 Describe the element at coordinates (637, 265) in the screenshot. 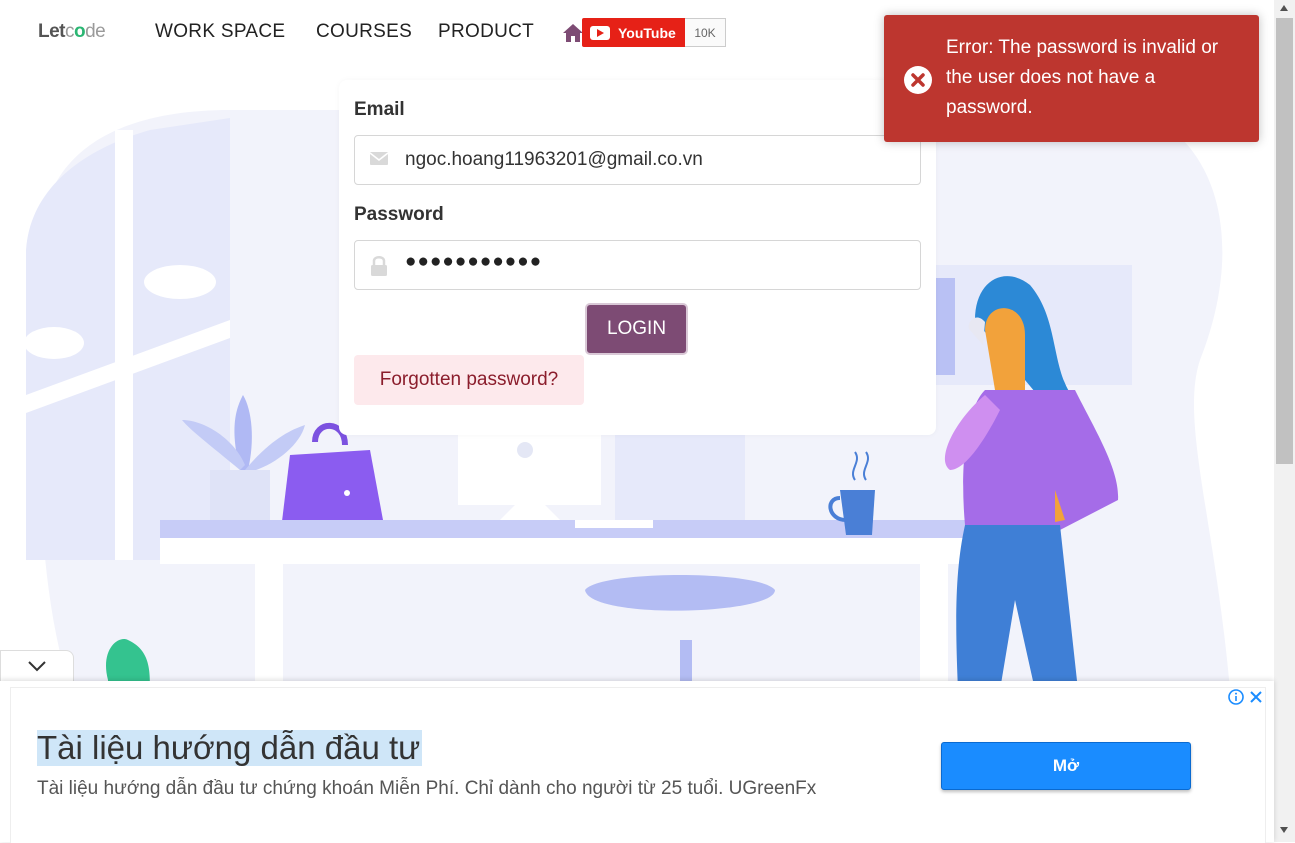

I see `password-field: ●●●●●●●●●●●` at that location.